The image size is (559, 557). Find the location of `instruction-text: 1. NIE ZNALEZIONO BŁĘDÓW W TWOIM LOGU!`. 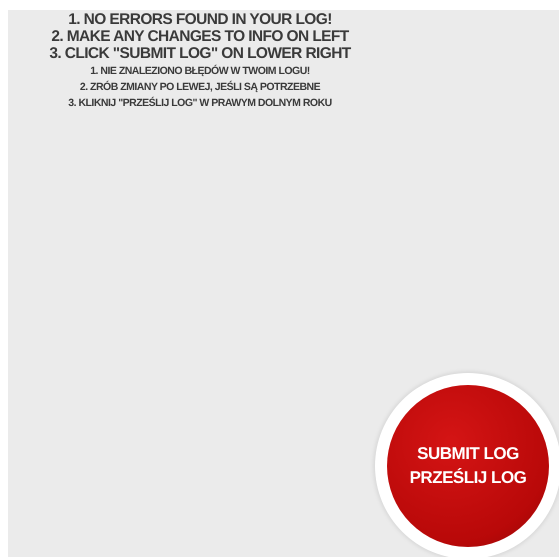

instruction-text: 1. NIE ZNALEZIONO BŁĘDÓW W TWOIM LOGU! is located at coordinates (200, 71).